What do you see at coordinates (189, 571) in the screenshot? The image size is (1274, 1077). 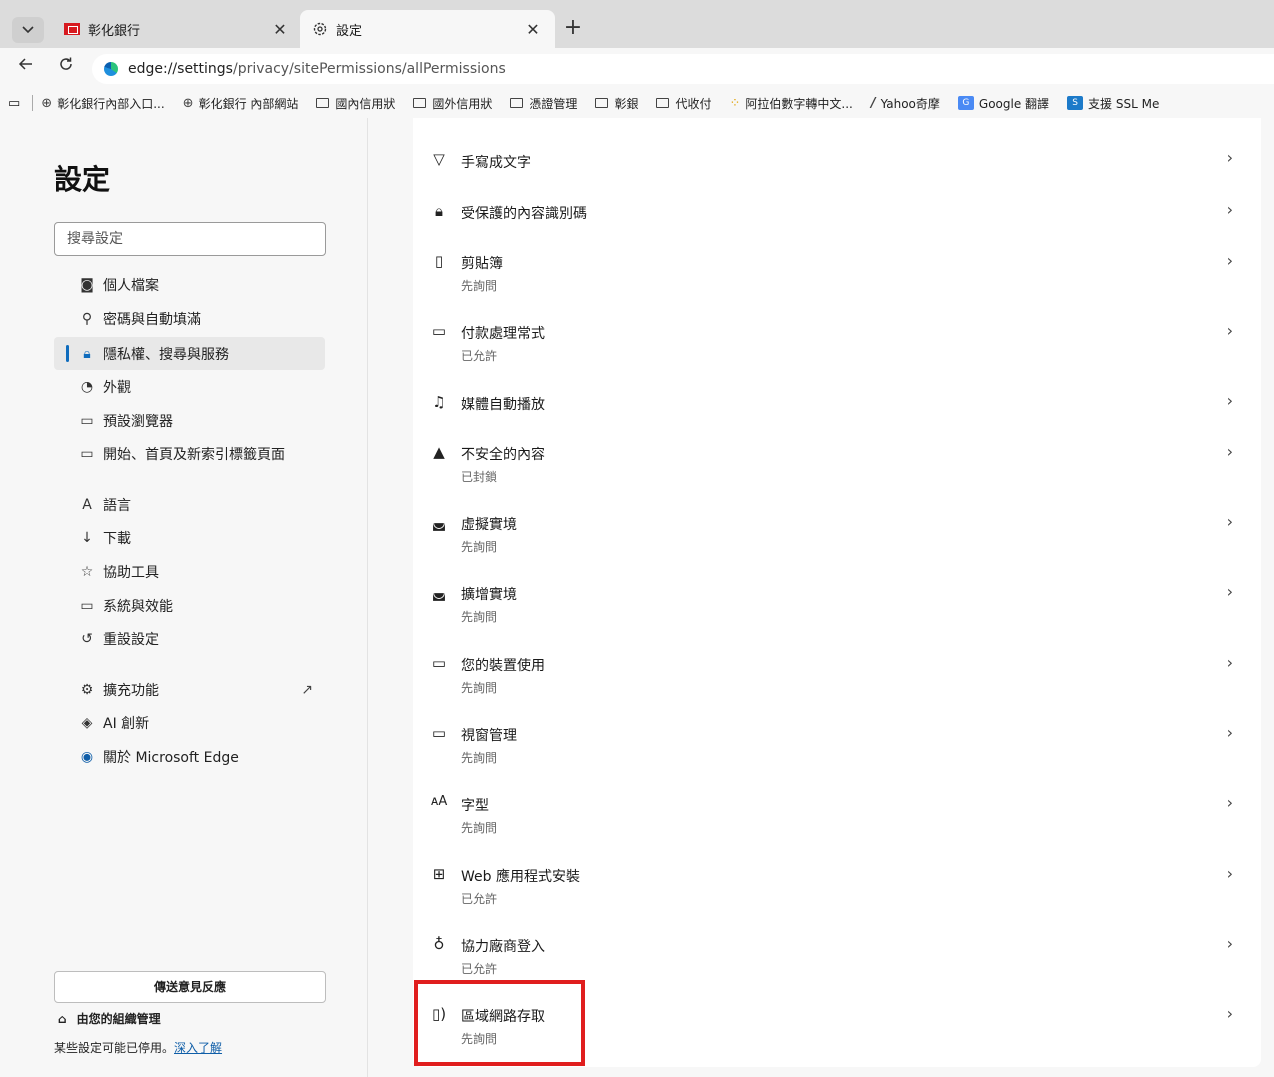 I see `sidebar-item-accessibility: ☆ 協助工具` at bounding box center [189, 571].